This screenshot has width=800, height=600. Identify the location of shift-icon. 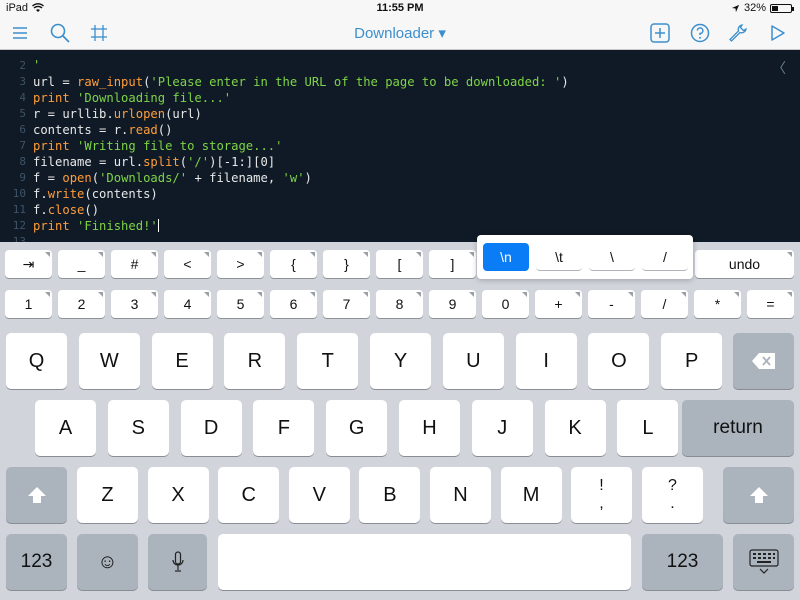
(36, 495).